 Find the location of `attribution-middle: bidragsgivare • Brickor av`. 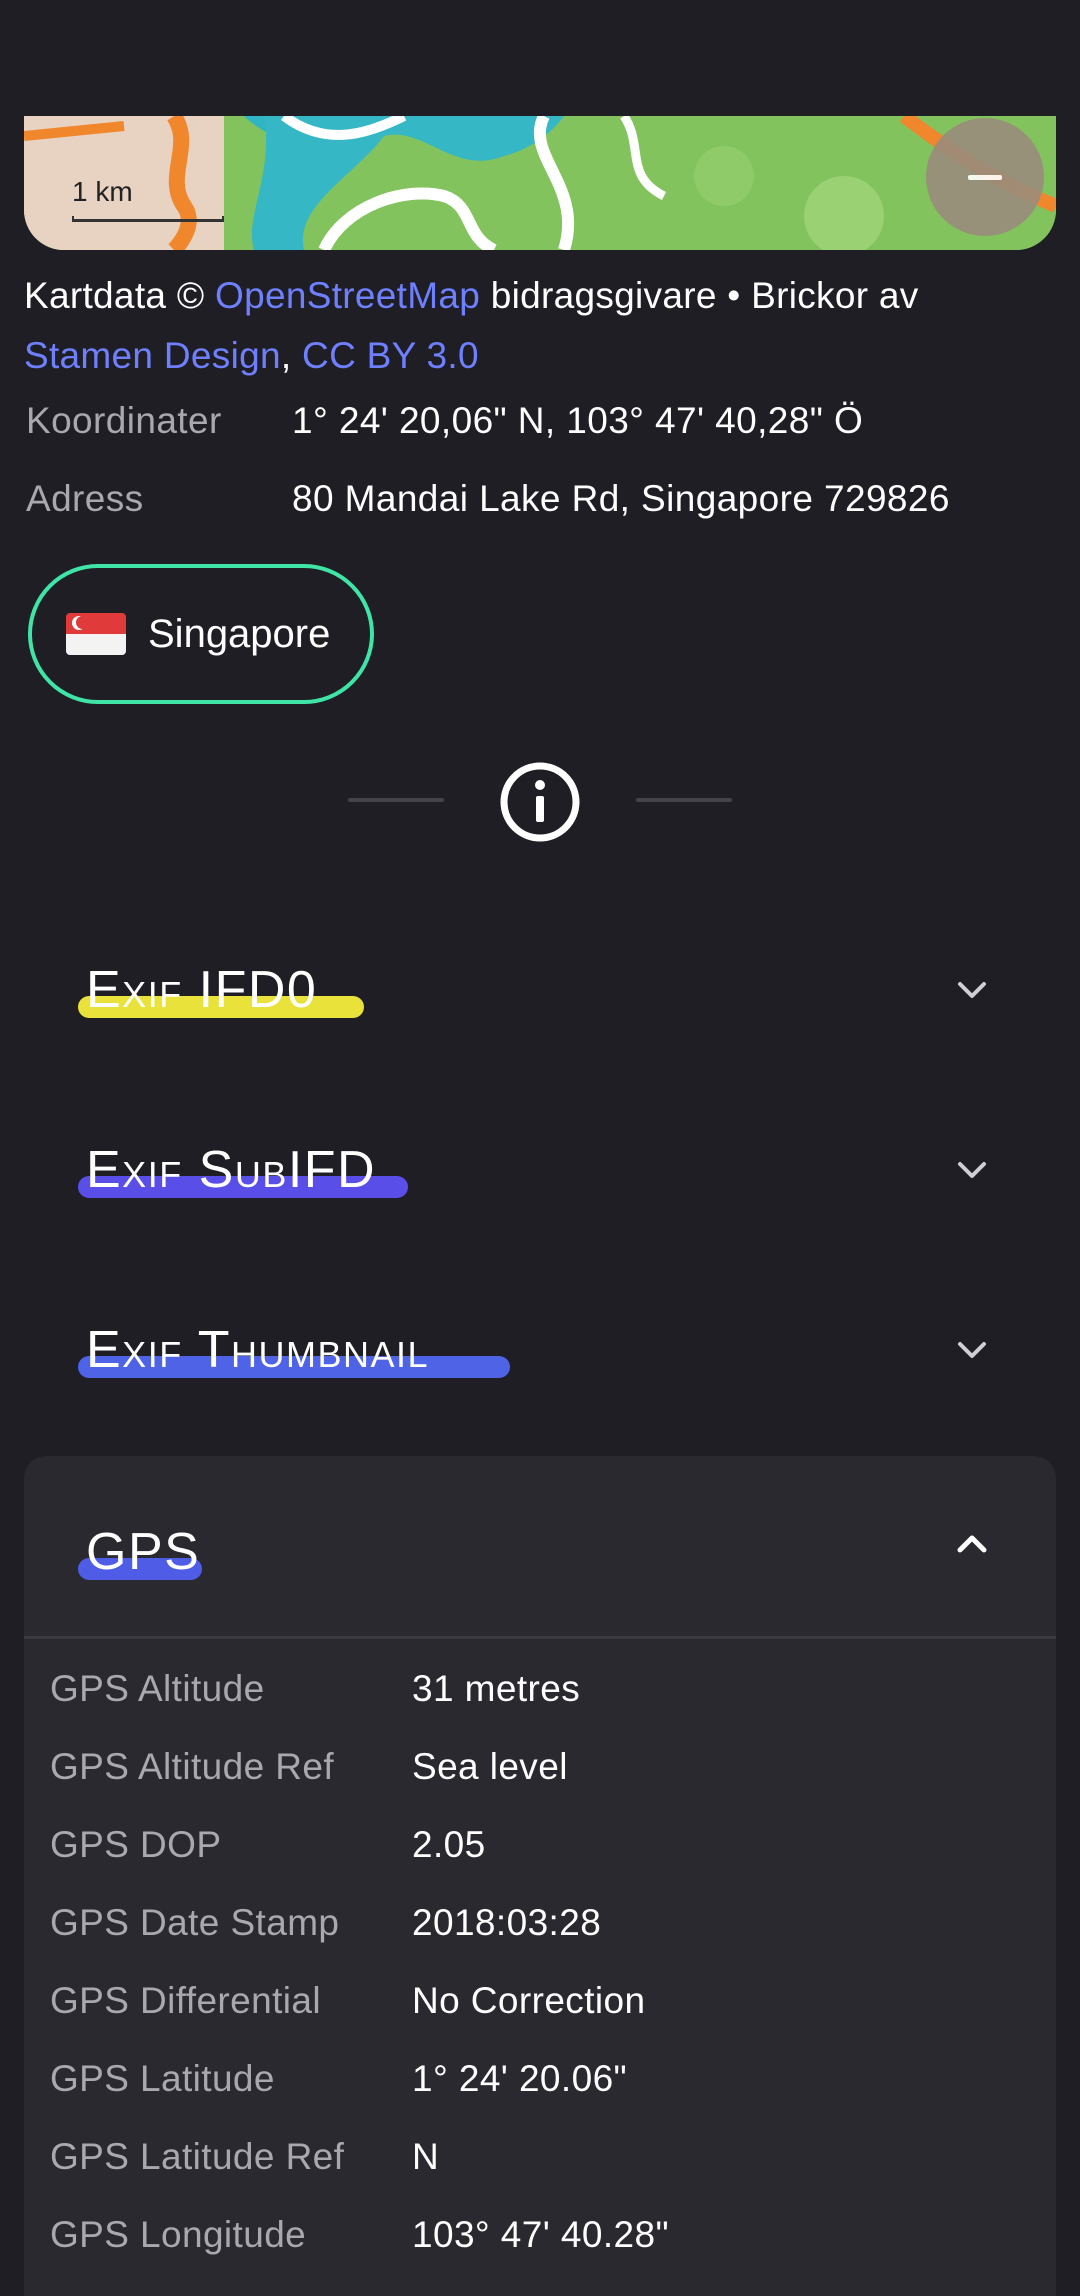

attribution-middle: bidragsgivare • Brickor av is located at coordinates (699, 295).